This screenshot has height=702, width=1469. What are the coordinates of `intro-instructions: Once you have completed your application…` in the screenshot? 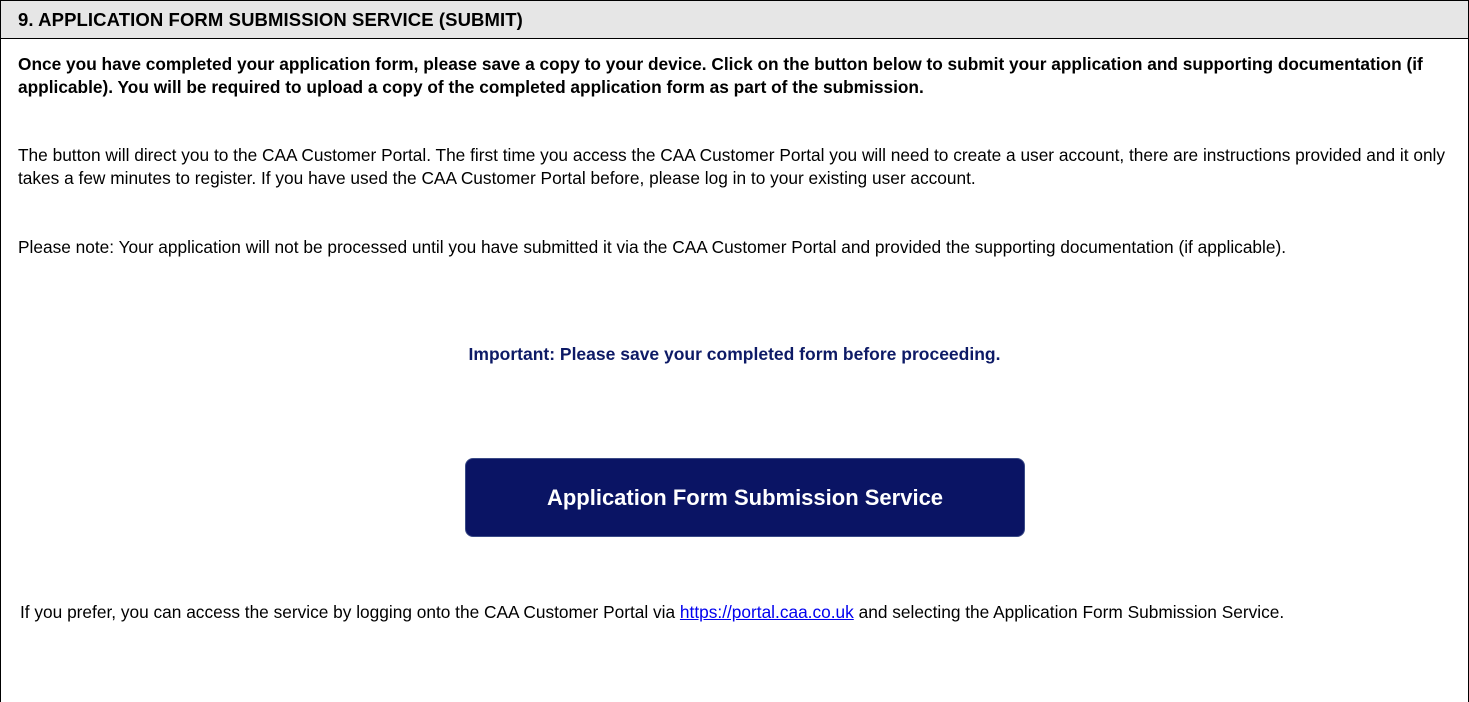 It's located at (720, 75).